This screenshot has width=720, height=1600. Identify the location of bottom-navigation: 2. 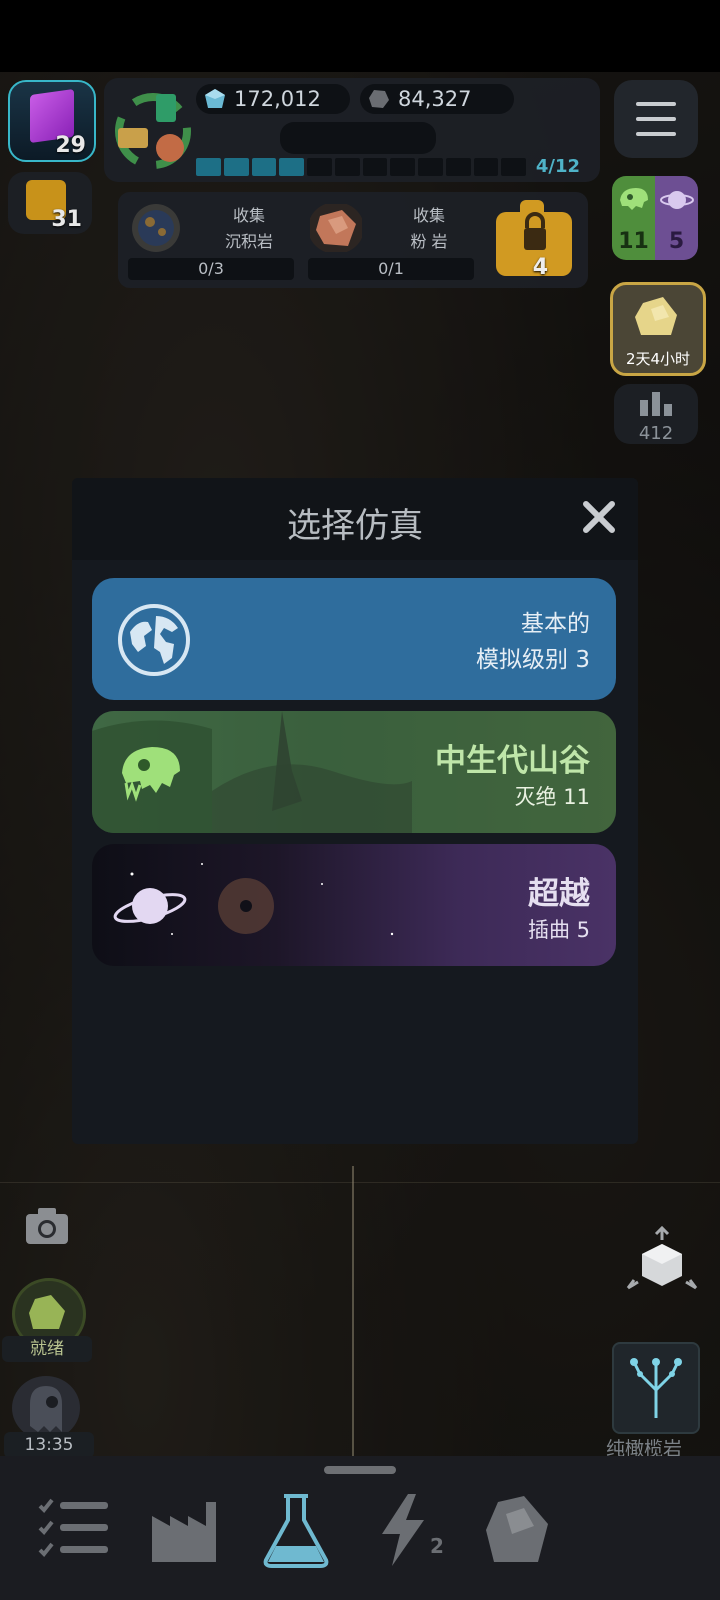
(360, 1528).